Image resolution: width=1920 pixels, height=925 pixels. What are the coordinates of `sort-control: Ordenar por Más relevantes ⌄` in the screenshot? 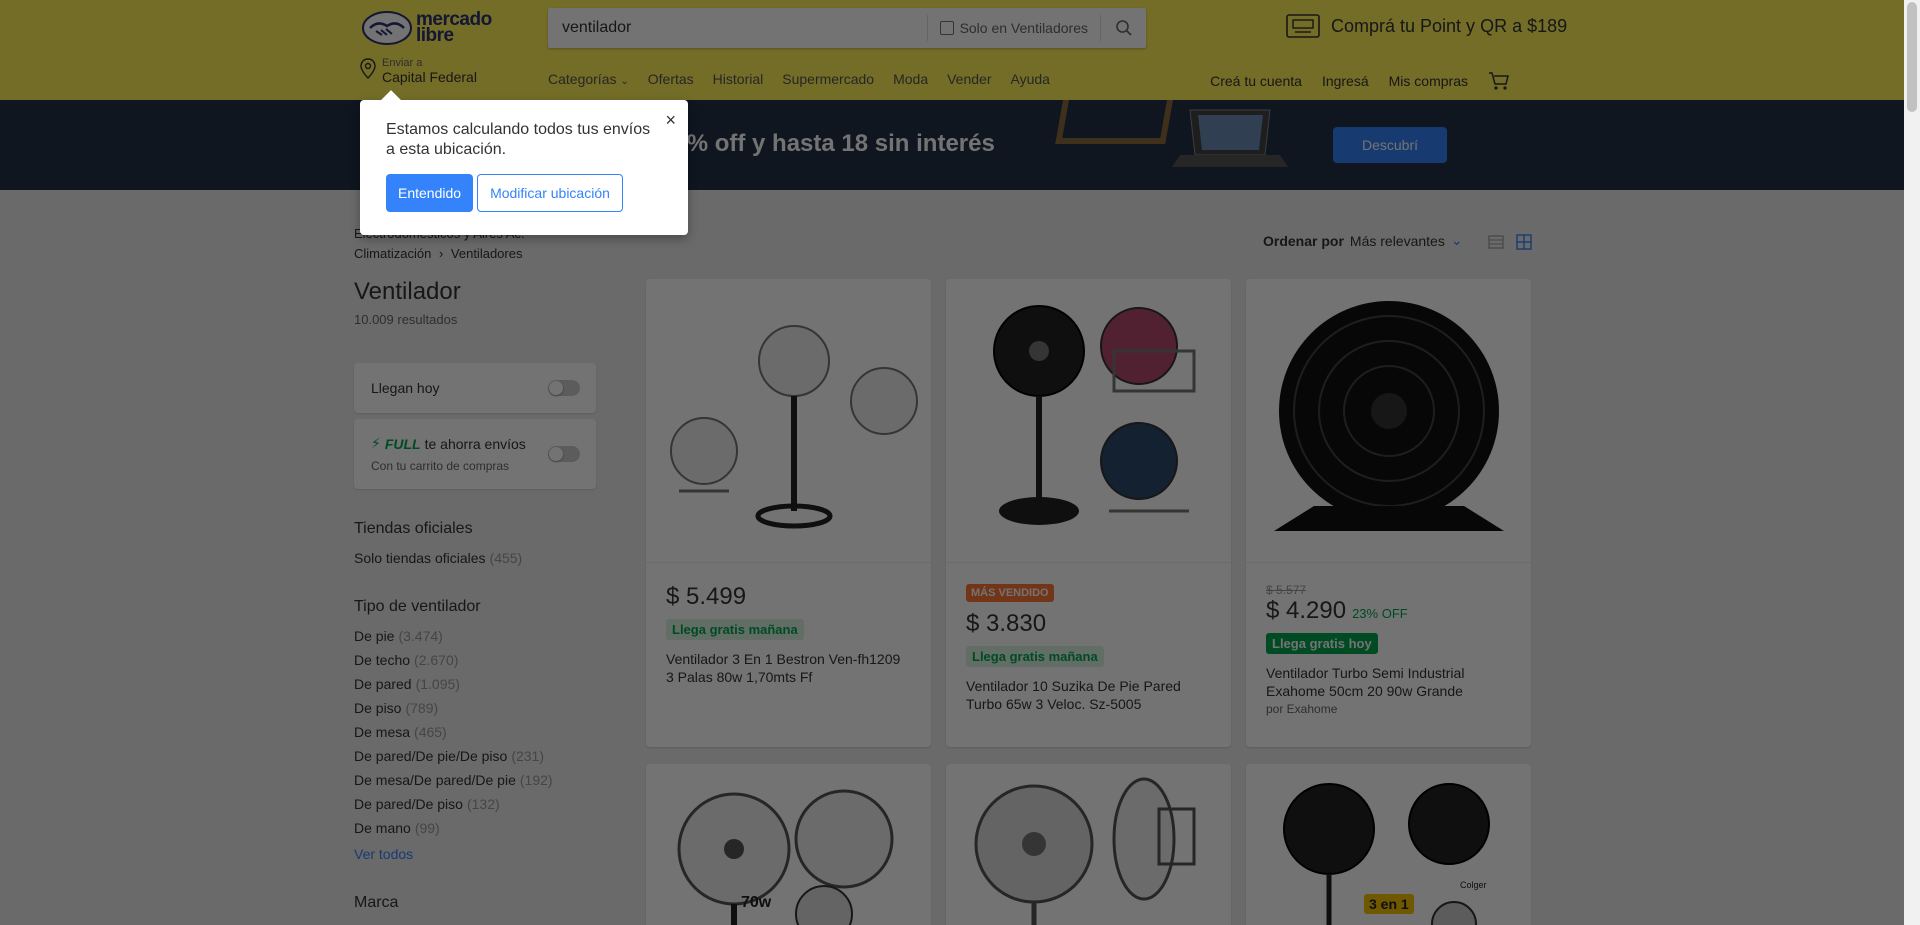 It's located at (1363, 240).